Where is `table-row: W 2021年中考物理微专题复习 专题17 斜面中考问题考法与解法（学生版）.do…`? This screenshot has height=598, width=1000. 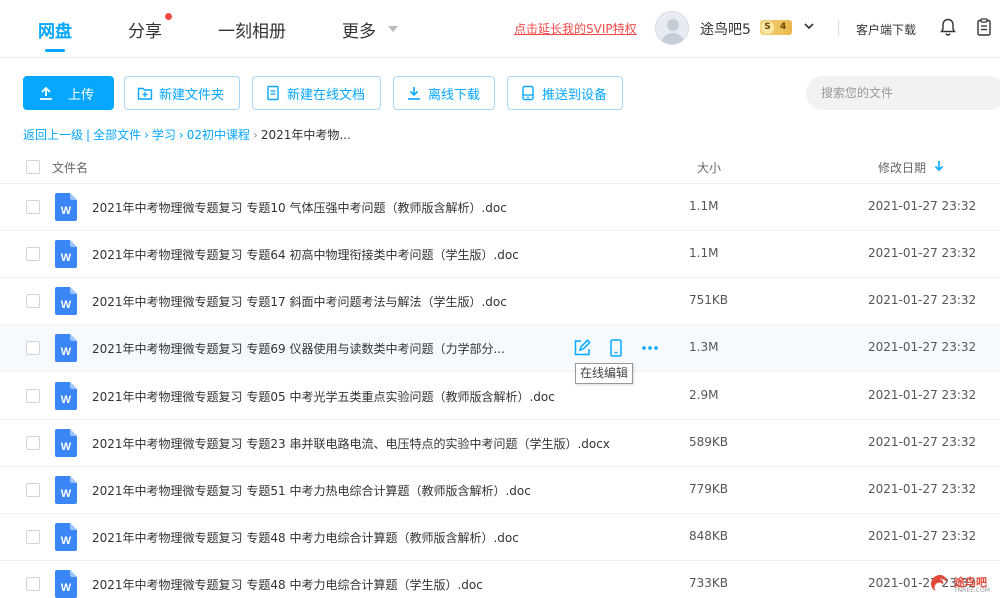 table-row: W 2021年中考物理微专题复习 专题17 斜面中考问题考法与解法（学生版）.do… is located at coordinates (500, 301).